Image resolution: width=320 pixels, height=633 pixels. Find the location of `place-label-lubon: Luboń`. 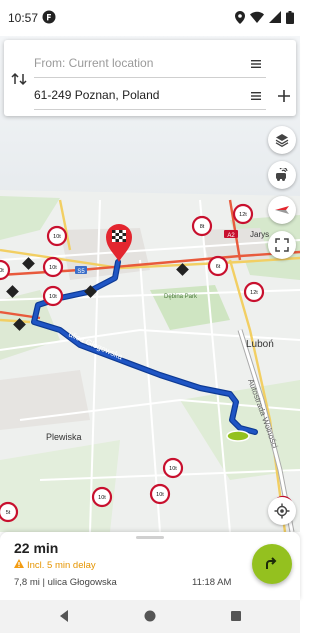

place-label-lubon: Luboń is located at coordinates (260, 344).